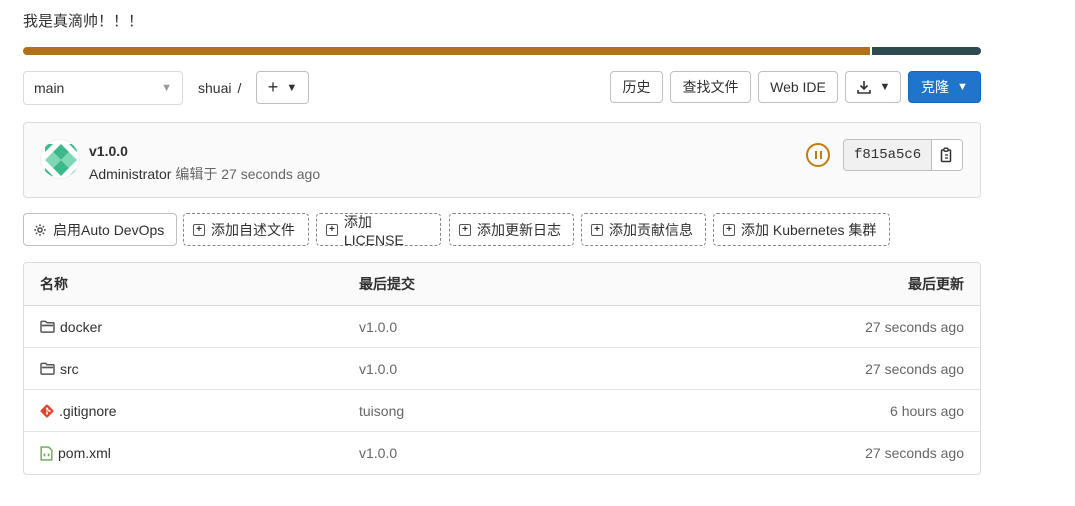  I want to click on language-bar, so click(502, 51).